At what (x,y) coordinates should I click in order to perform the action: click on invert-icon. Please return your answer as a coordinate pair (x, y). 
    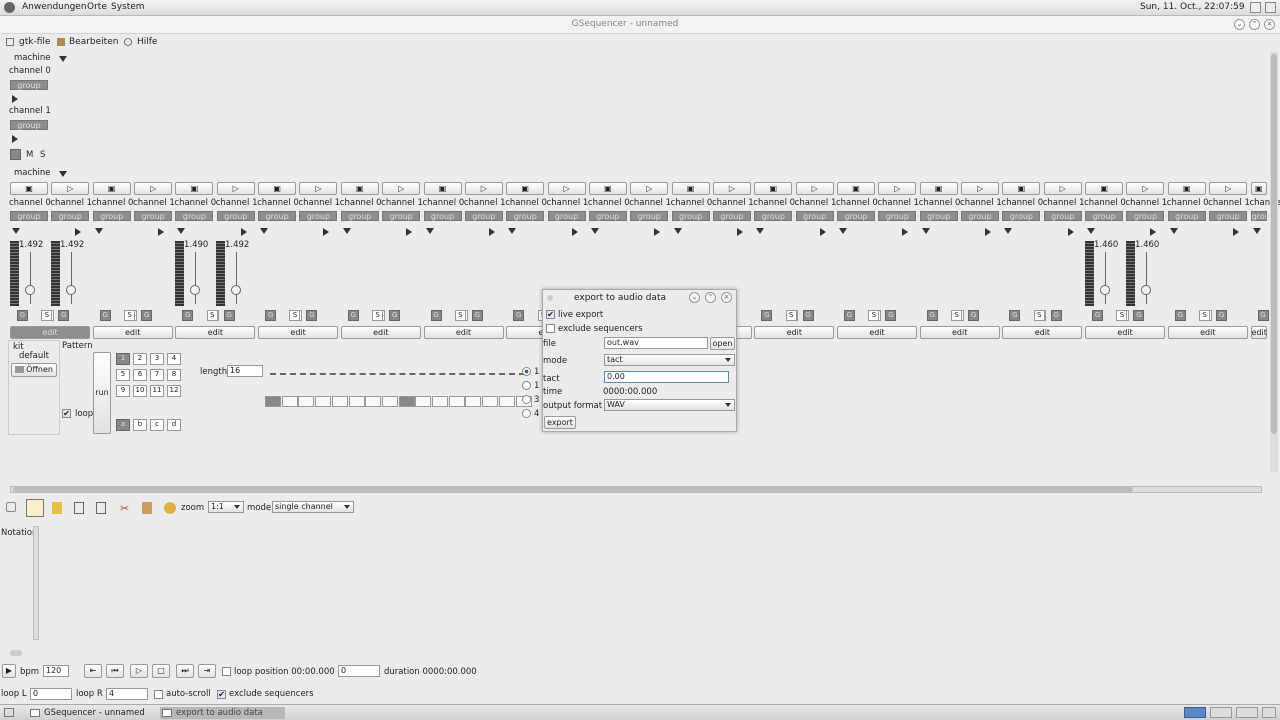
    Looking at the image, I should click on (170, 508).